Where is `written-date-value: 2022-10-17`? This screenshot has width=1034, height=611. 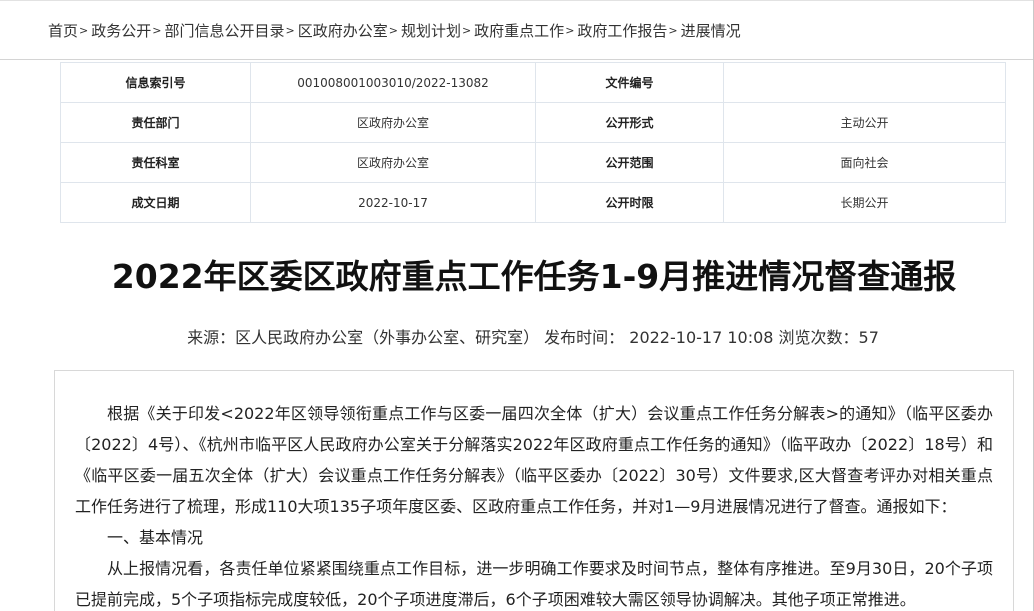 written-date-value: 2022-10-17 is located at coordinates (393, 202).